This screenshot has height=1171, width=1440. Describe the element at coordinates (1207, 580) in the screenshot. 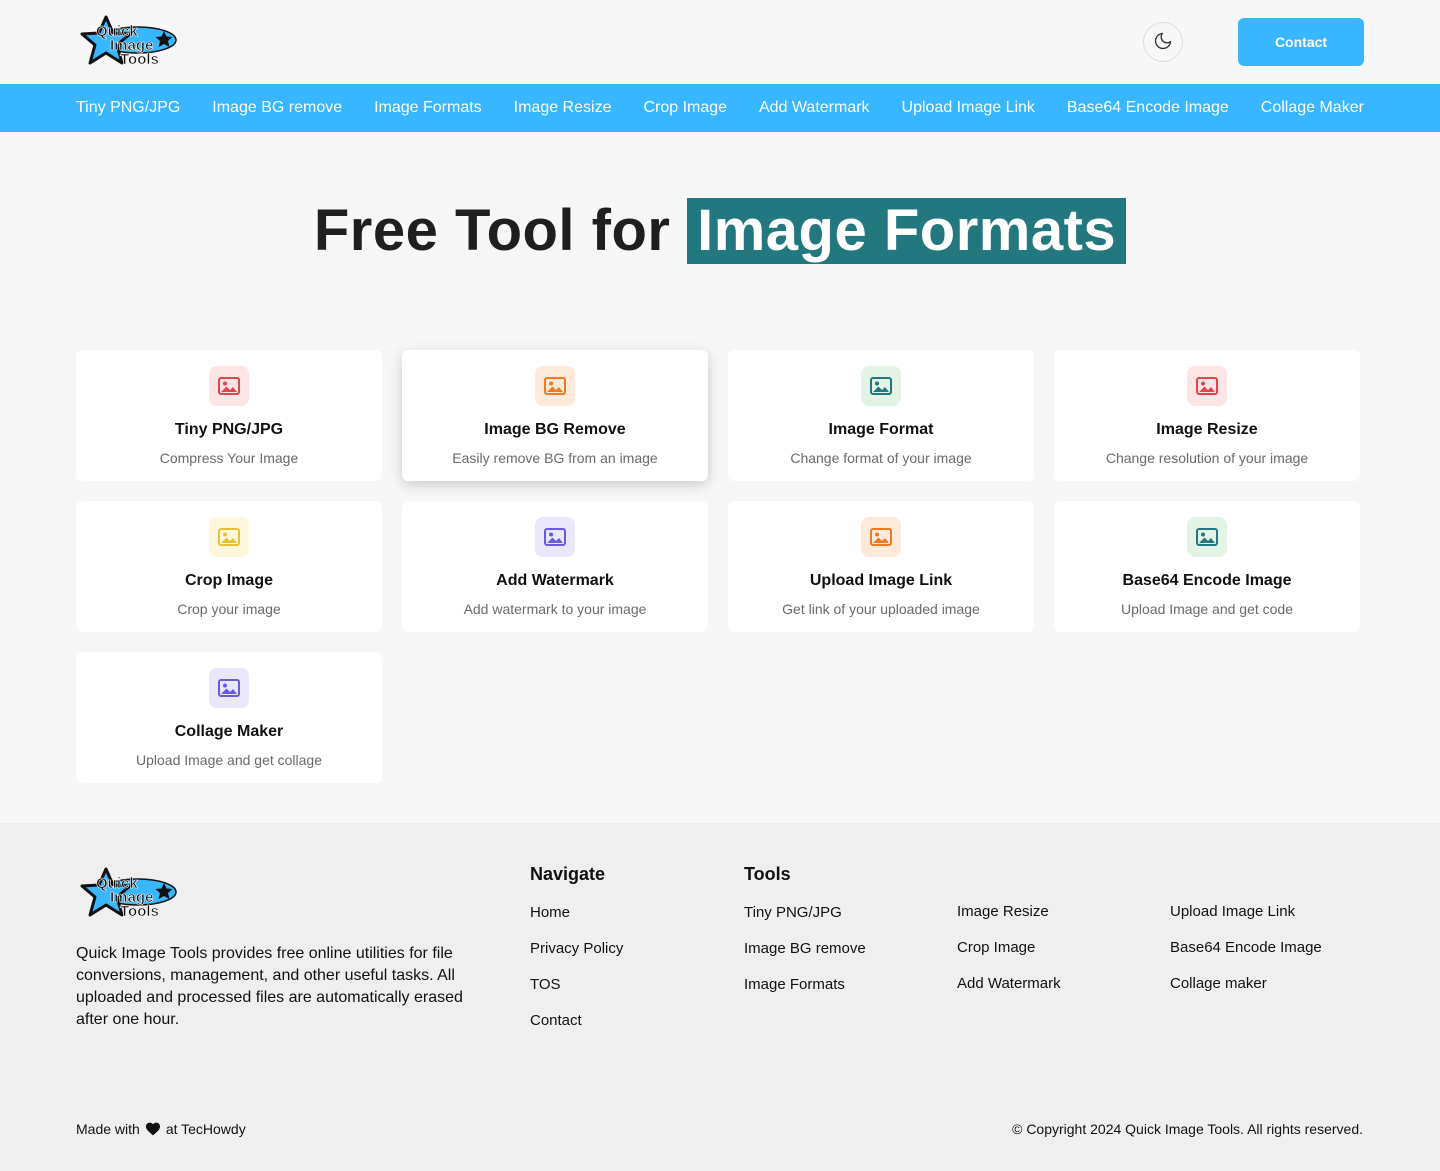

I see `tool-card-title: Base64 Encode Image` at that location.